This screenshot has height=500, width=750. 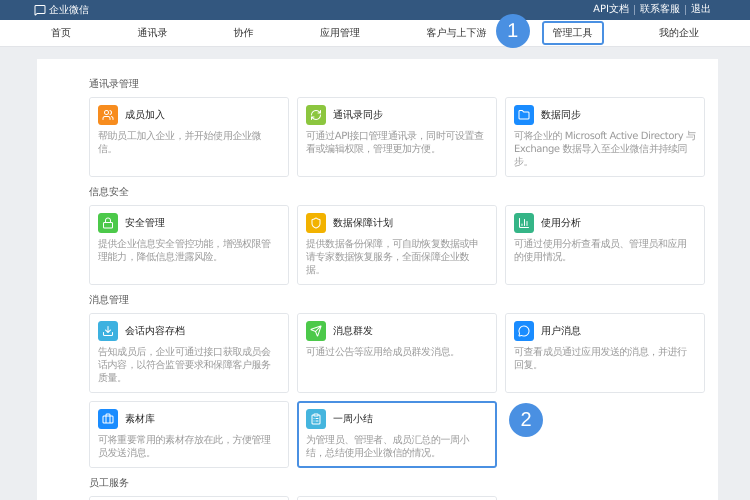 I want to click on card-description: 提供数据备份保障，可自助恢复数据或申请专家数据恢复服务，全面保障企业数据。, so click(x=393, y=257).